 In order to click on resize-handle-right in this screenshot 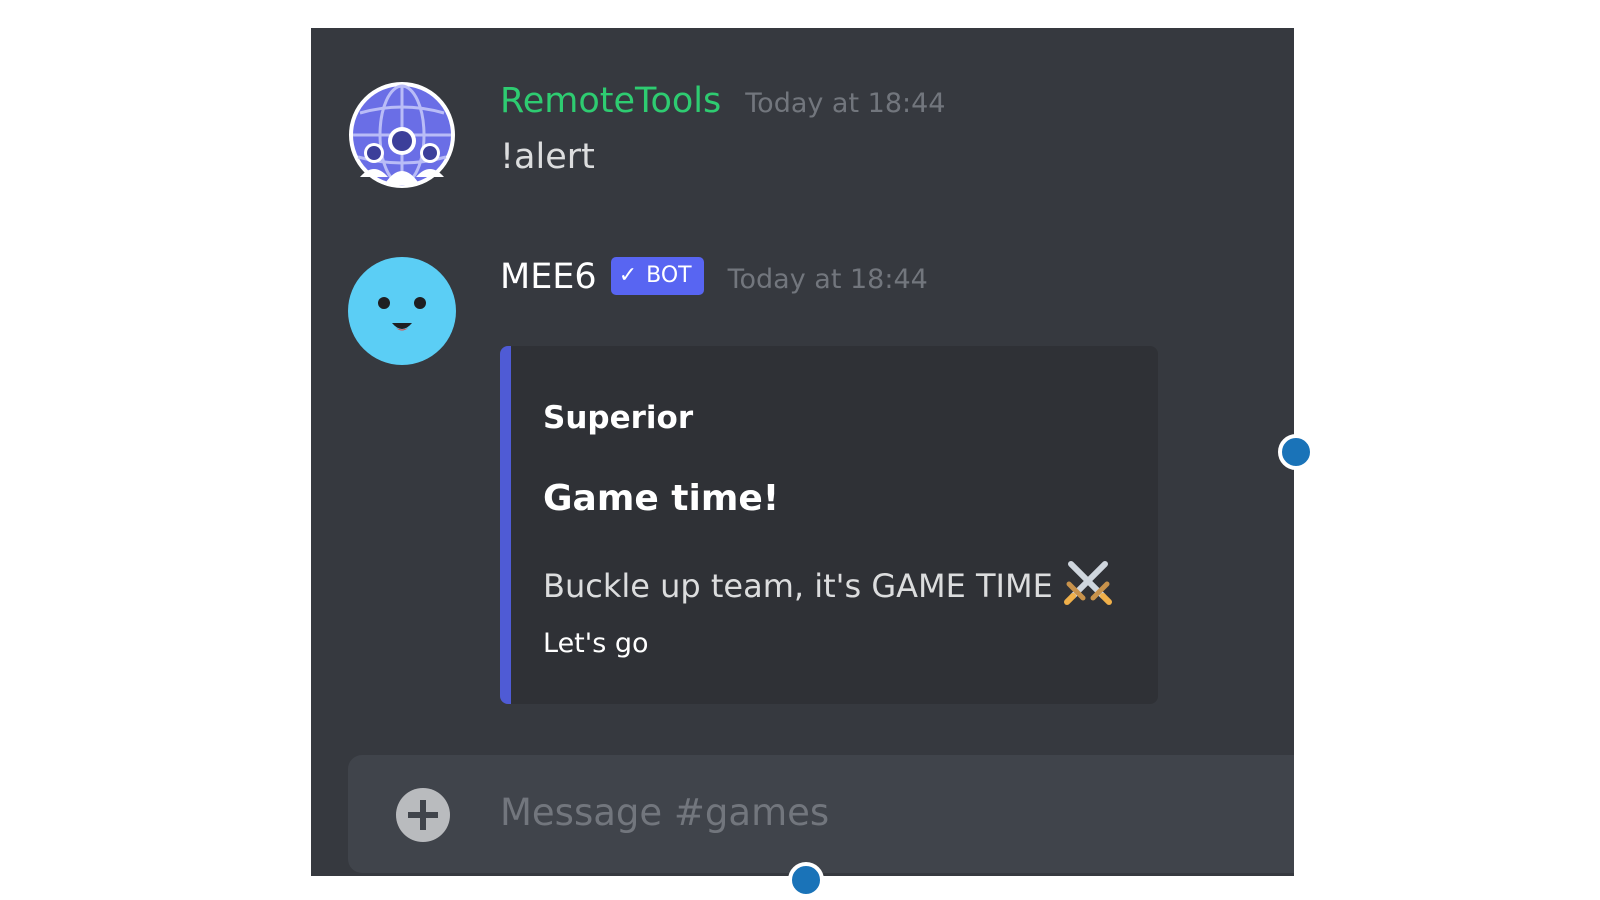, I will do `click(1296, 452)`.